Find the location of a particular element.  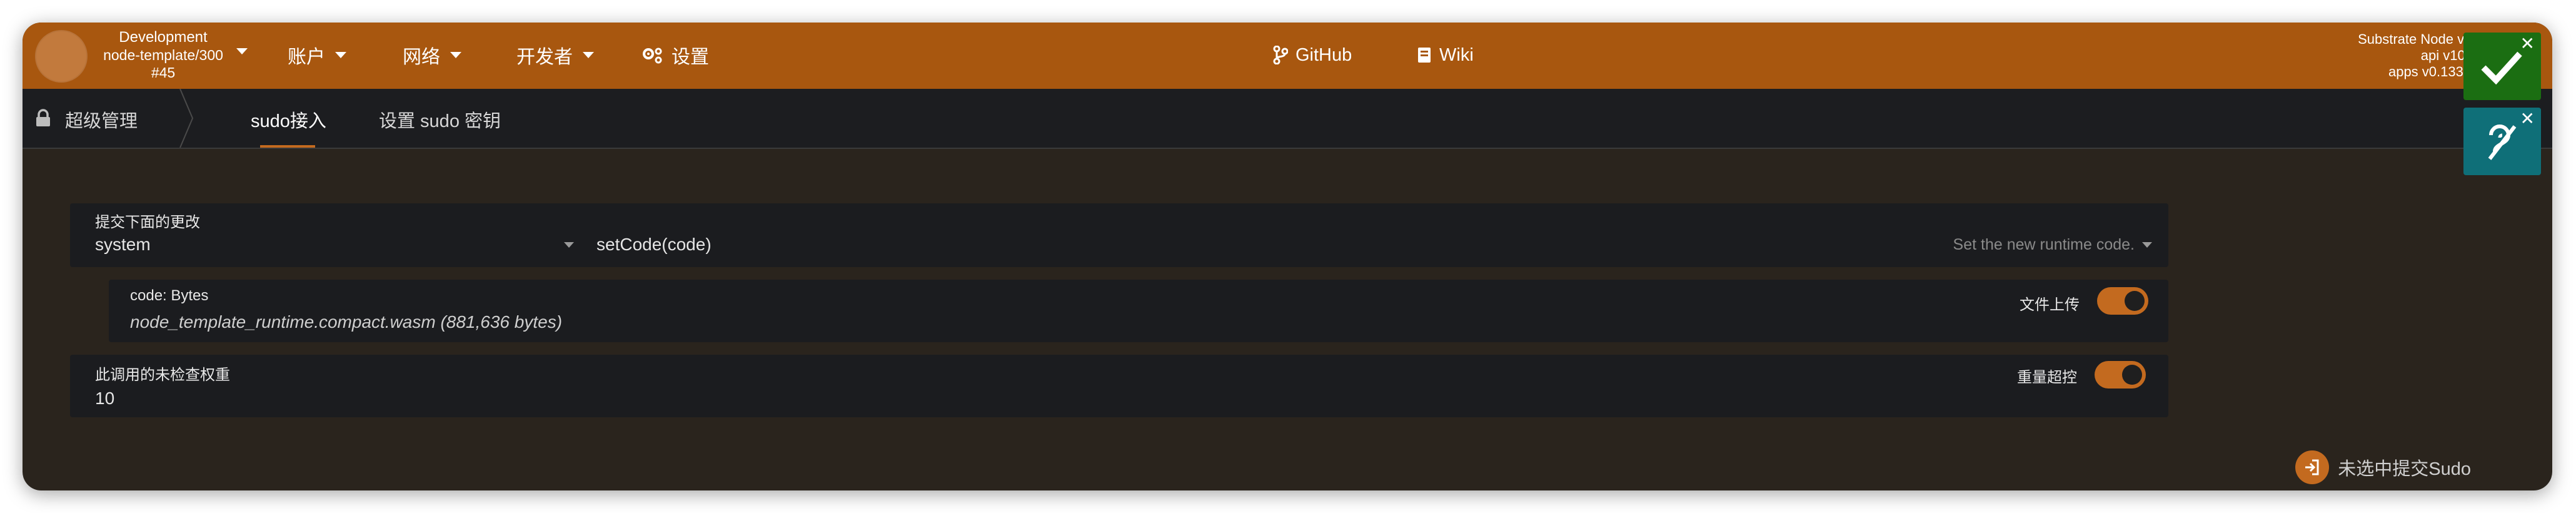

menu-accounts-label: 账户 is located at coordinates (306, 57).